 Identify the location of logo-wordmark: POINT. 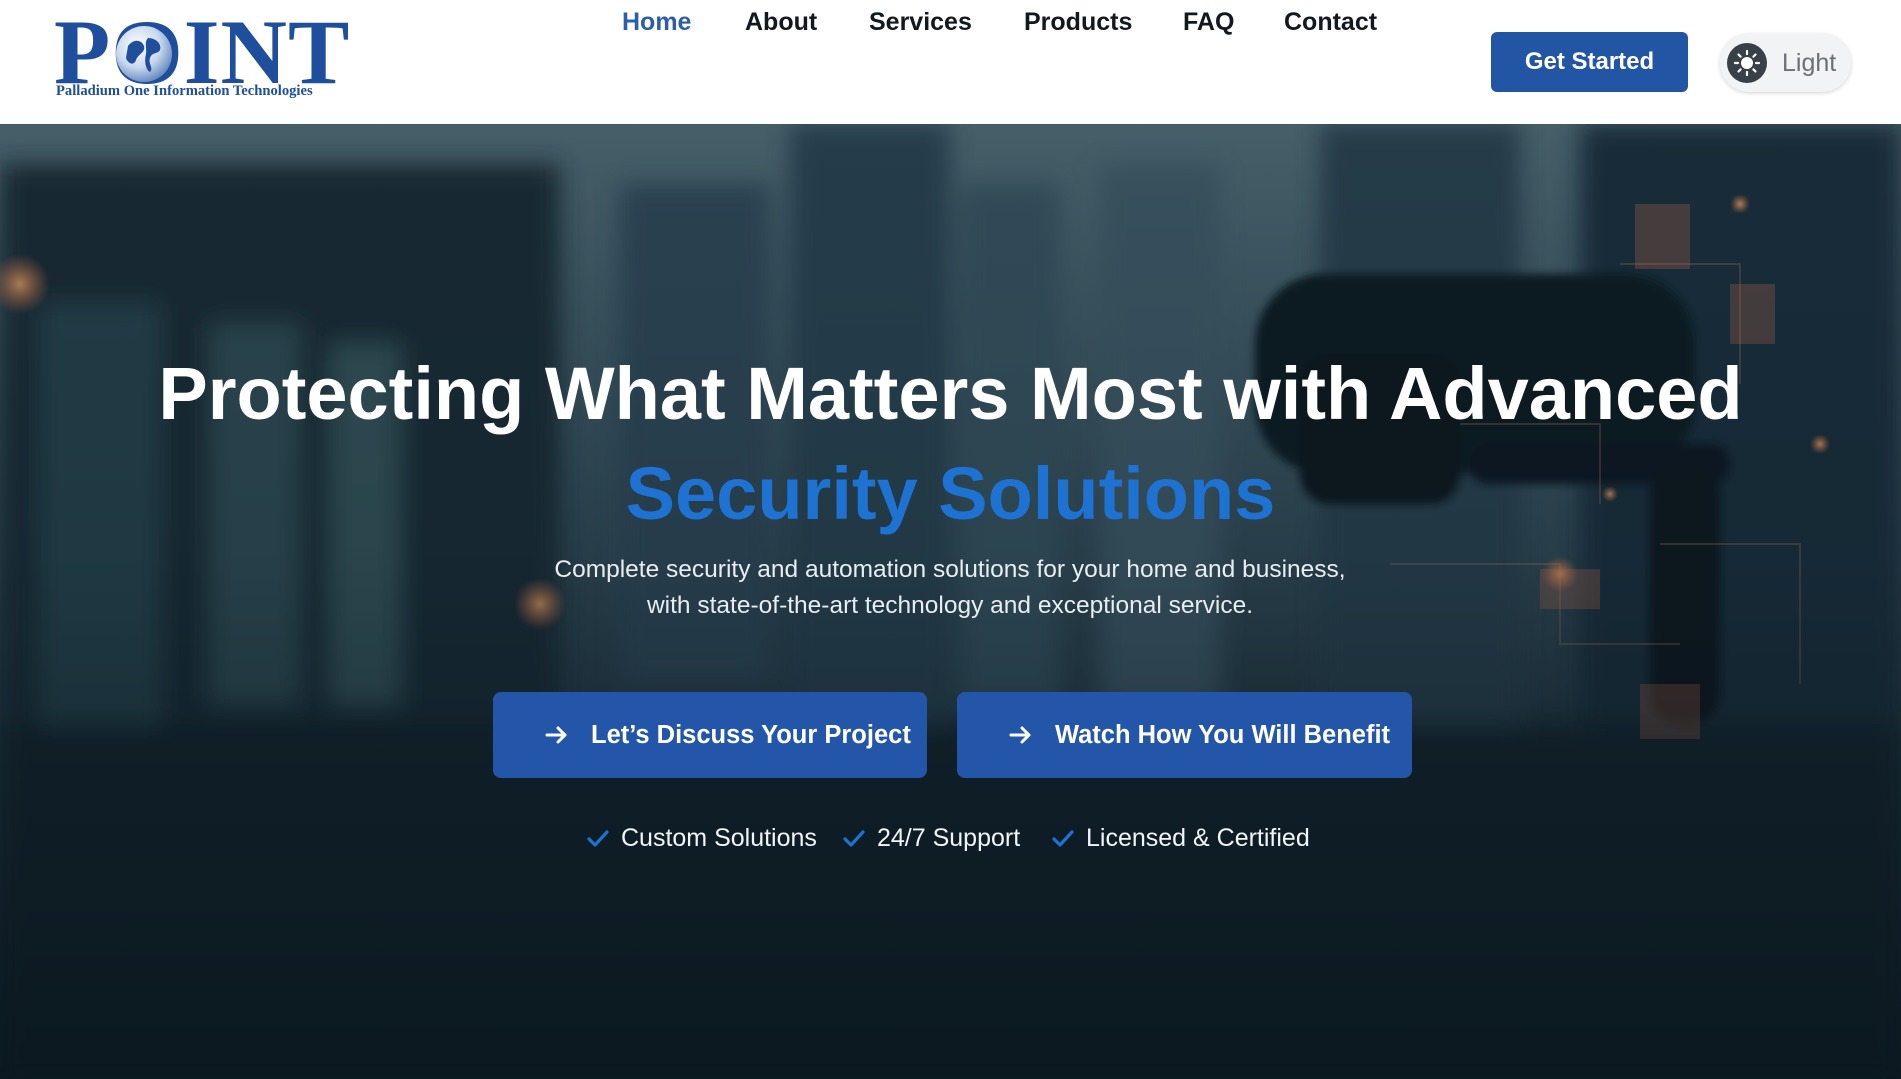
(202, 52).